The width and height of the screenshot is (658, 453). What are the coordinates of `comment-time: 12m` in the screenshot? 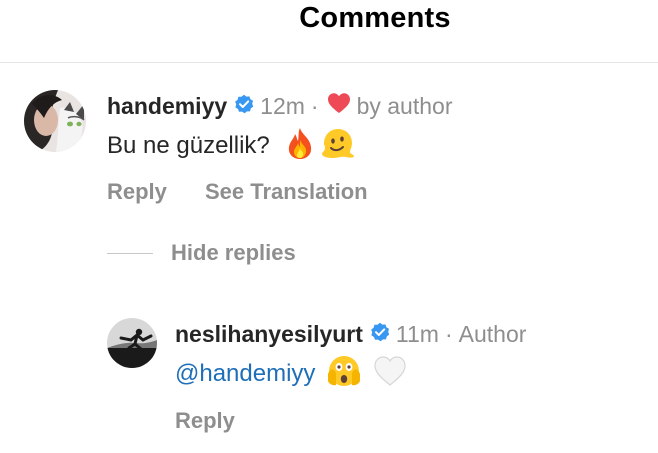 It's located at (282, 105).